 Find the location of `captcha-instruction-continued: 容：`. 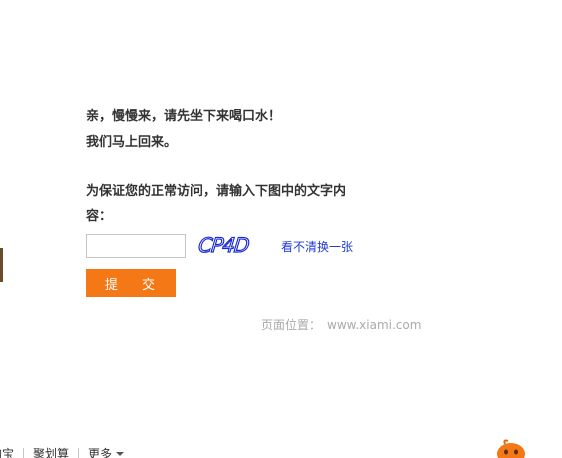

captcha-instruction-continued: 容： is located at coordinates (99, 216).